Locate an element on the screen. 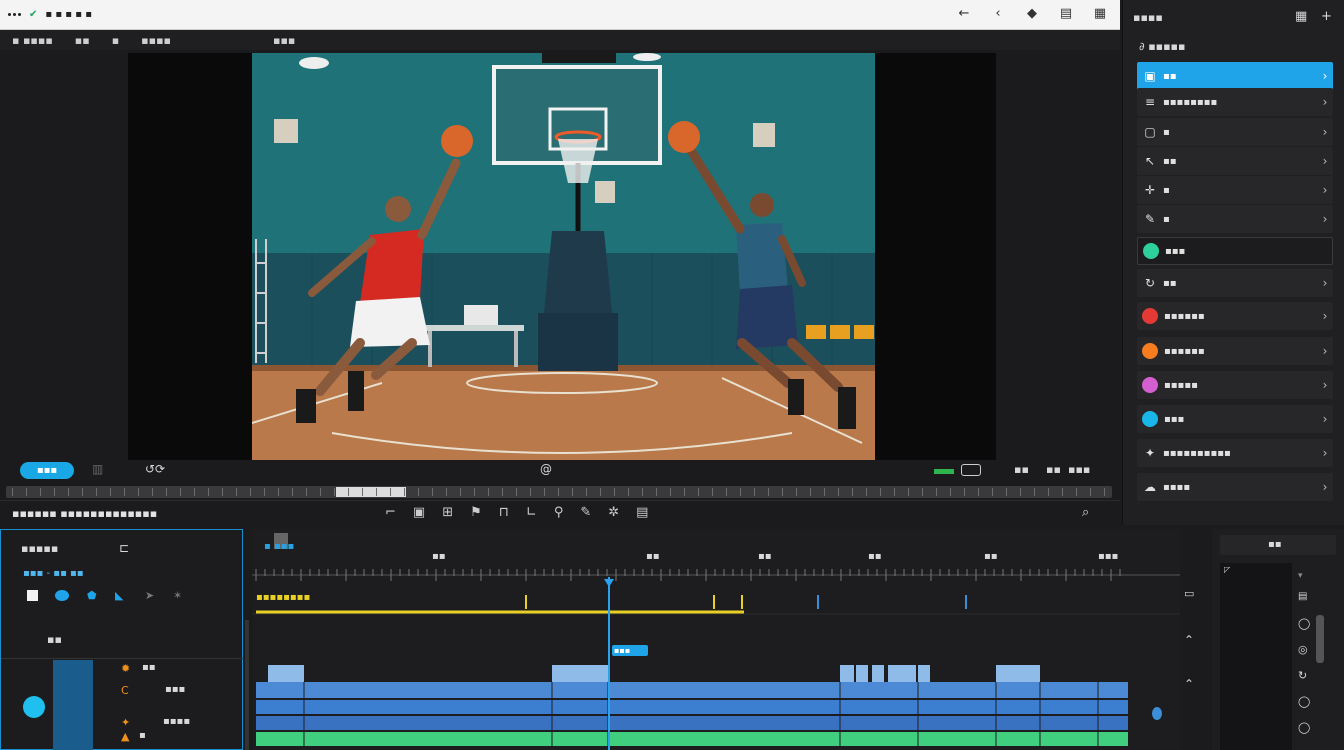  effect-item: ✦ ▪▪▪▪▪▪▪▪▪▪ › is located at coordinates (1235, 453).